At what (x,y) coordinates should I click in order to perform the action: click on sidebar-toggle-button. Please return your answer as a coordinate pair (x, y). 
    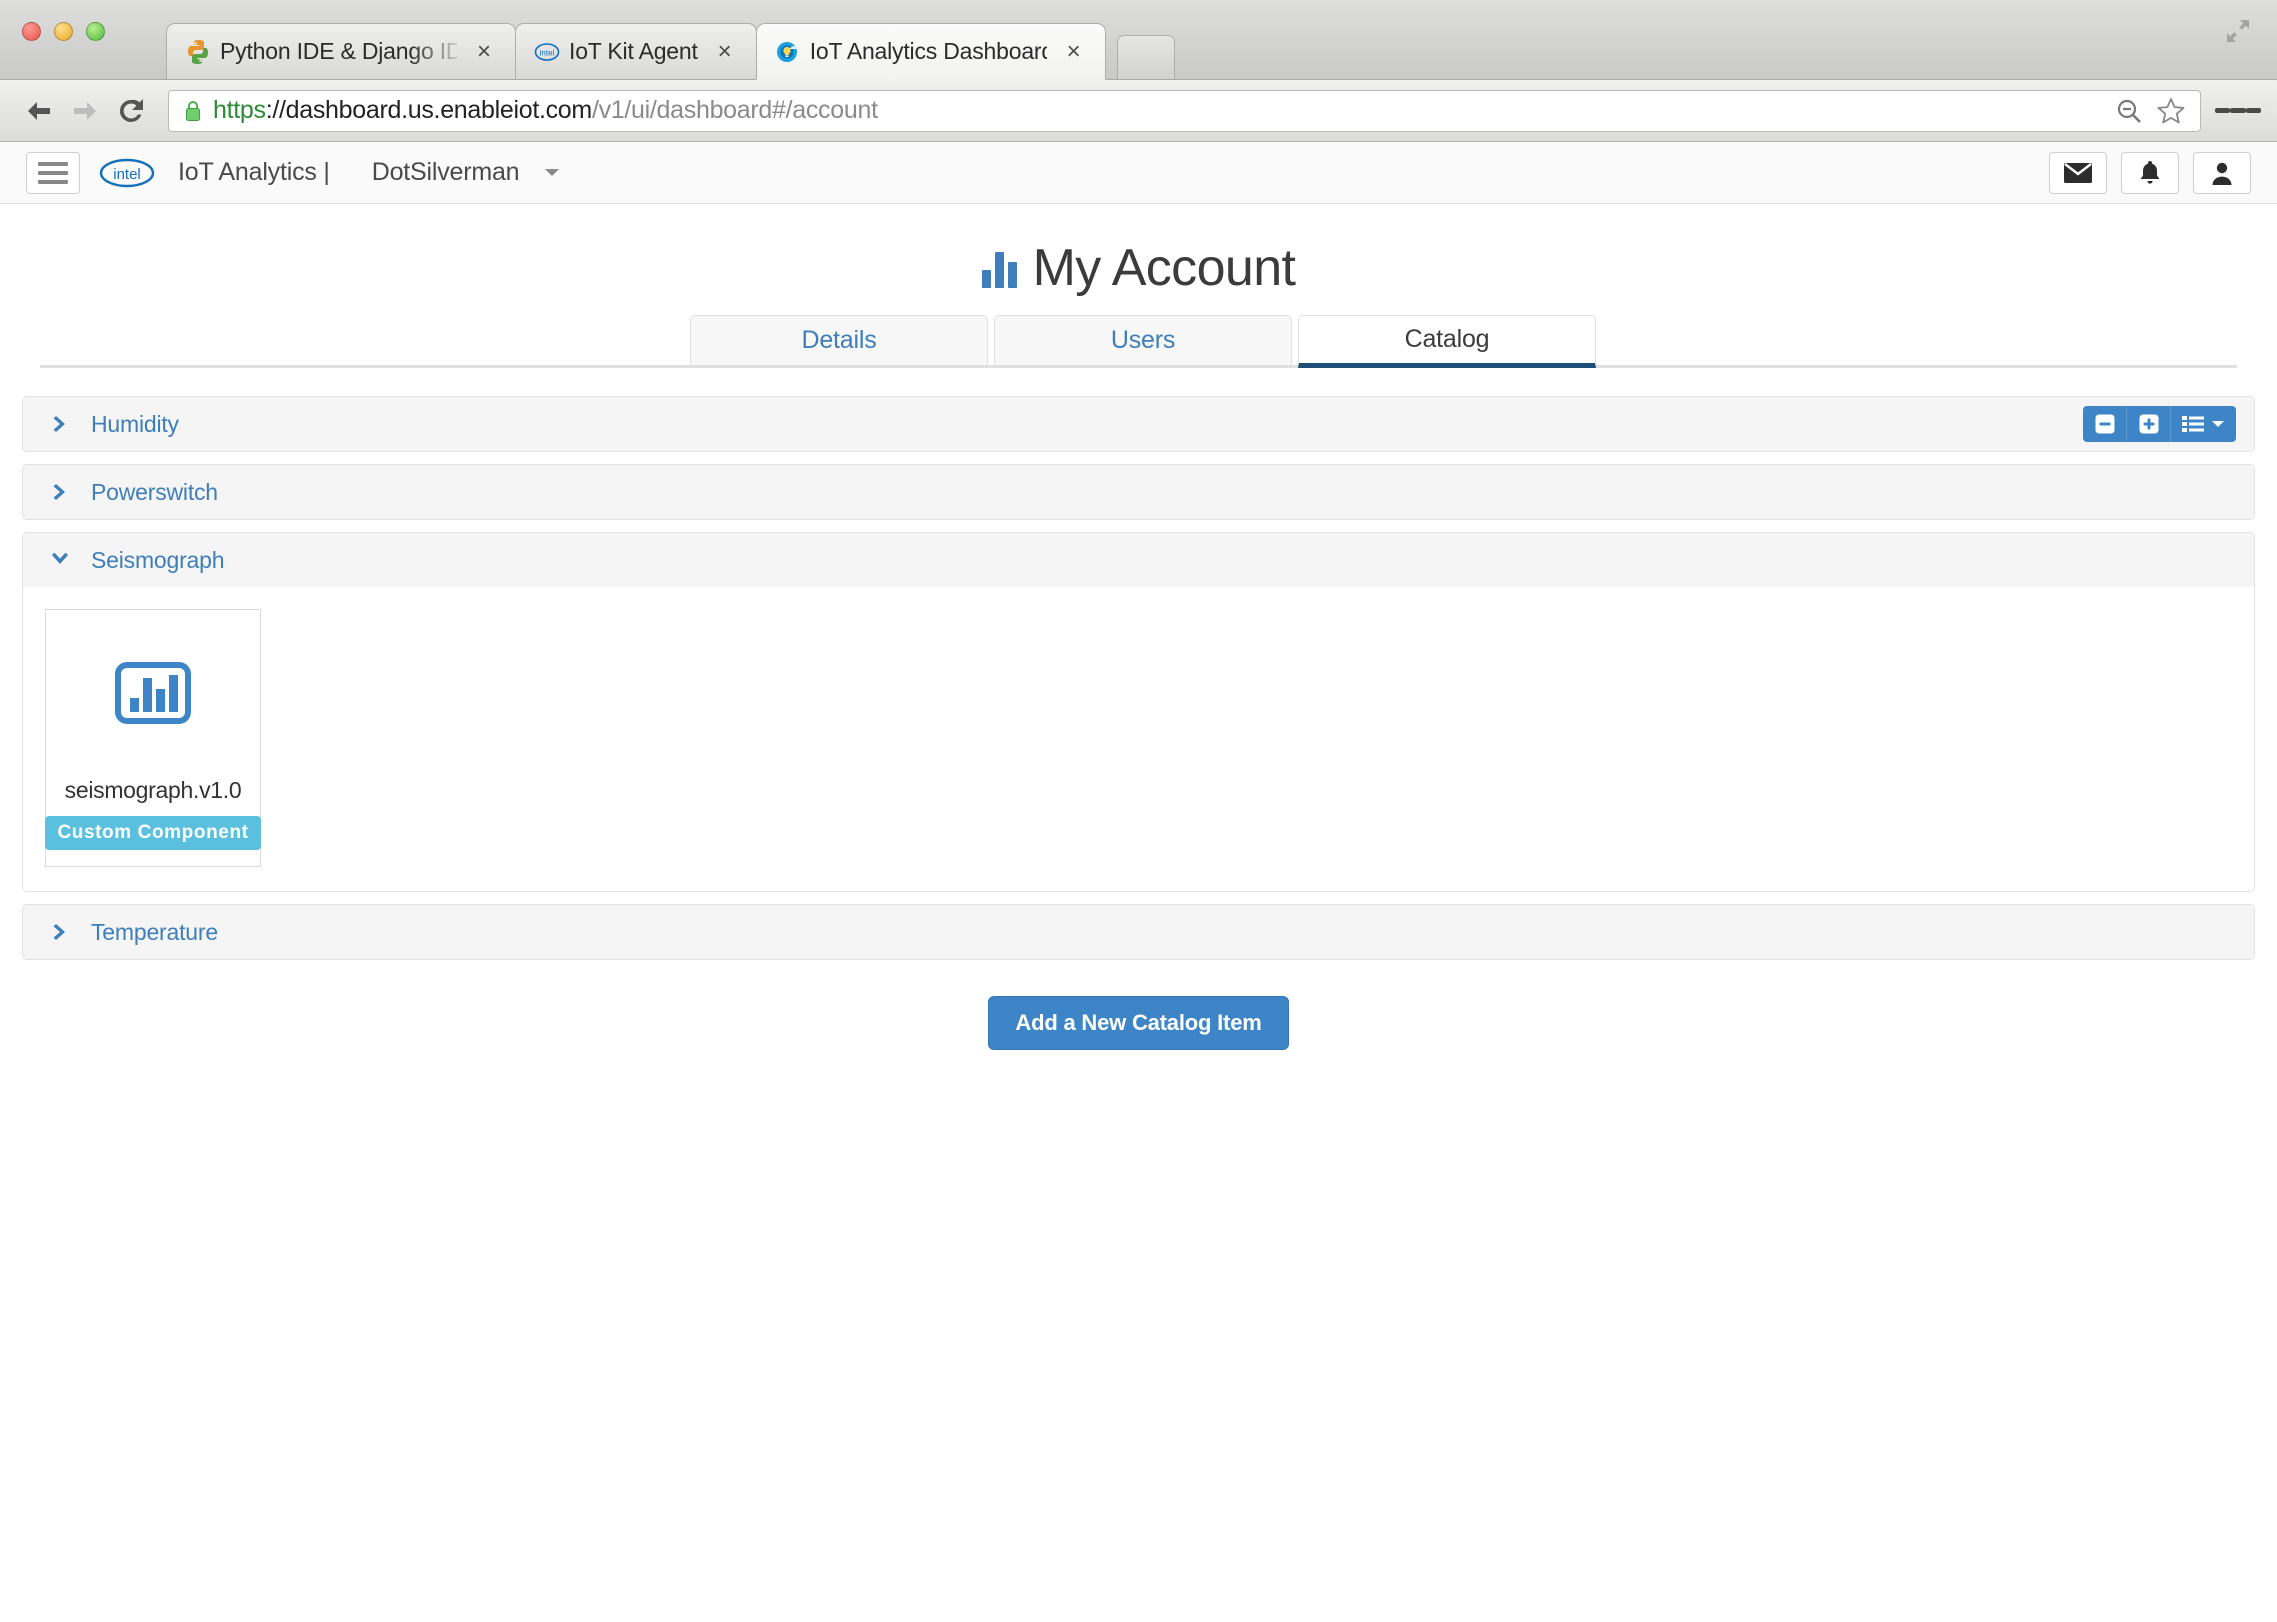
    Looking at the image, I should click on (53, 172).